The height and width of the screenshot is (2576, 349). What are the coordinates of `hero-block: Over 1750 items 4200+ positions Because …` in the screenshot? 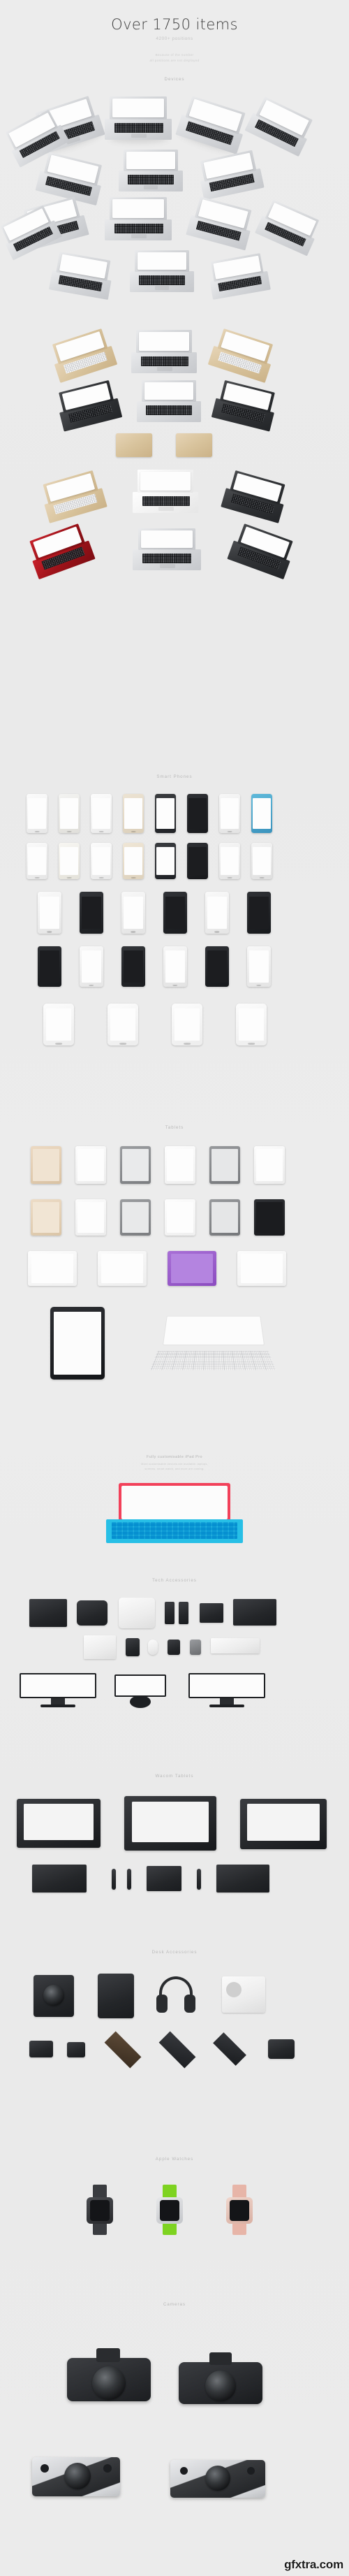 It's located at (174, 32).